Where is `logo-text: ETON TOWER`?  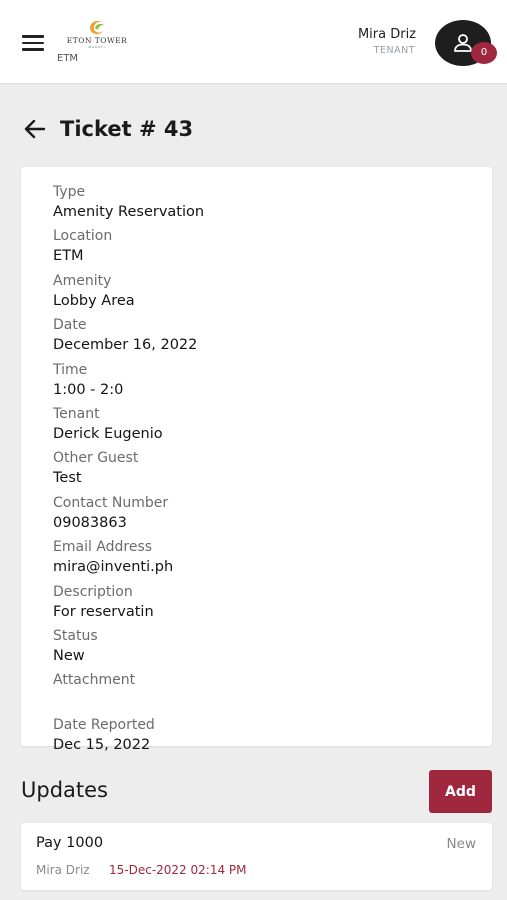
logo-text: ETON TOWER is located at coordinates (97, 40).